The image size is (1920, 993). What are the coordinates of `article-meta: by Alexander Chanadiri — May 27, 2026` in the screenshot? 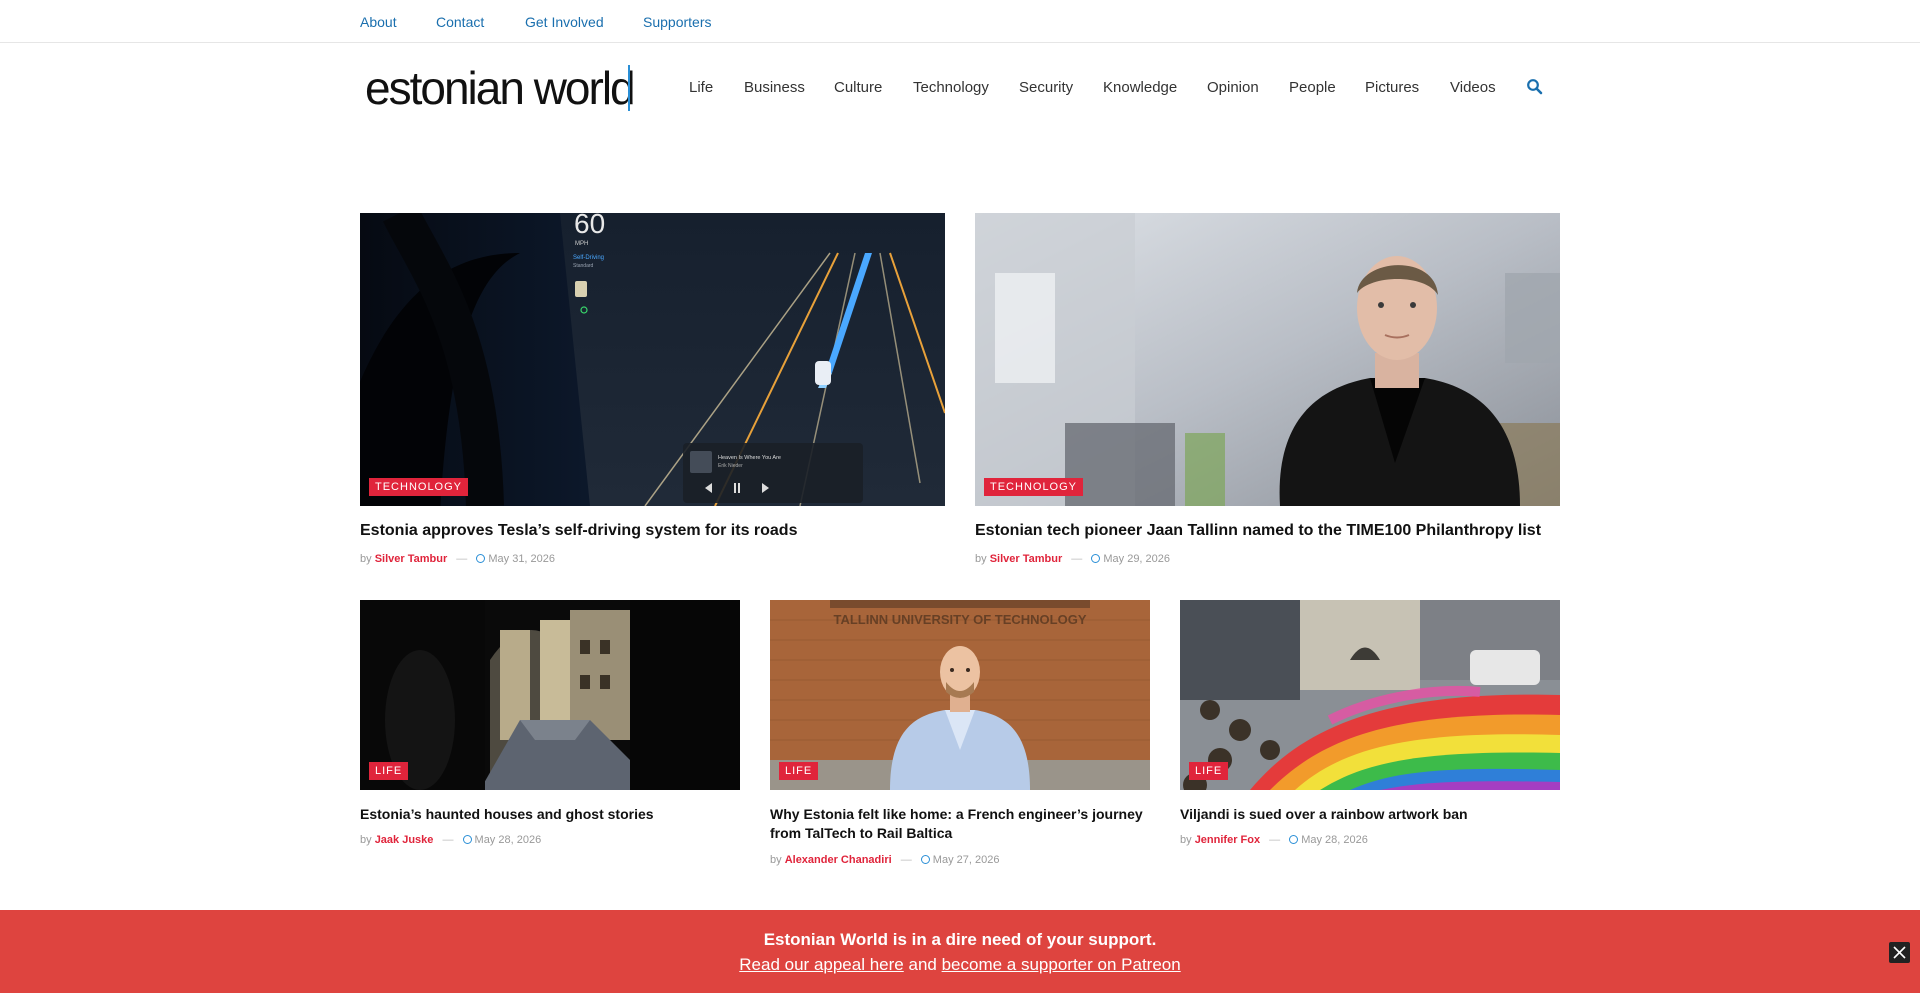 It's located at (884, 860).